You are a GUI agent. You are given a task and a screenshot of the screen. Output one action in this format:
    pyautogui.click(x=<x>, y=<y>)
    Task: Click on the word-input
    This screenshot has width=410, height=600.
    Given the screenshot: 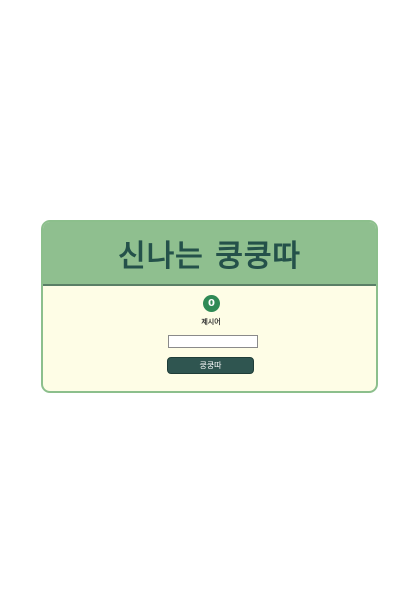 What is the action you would take?
    pyautogui.click(x=213, y=341)
    